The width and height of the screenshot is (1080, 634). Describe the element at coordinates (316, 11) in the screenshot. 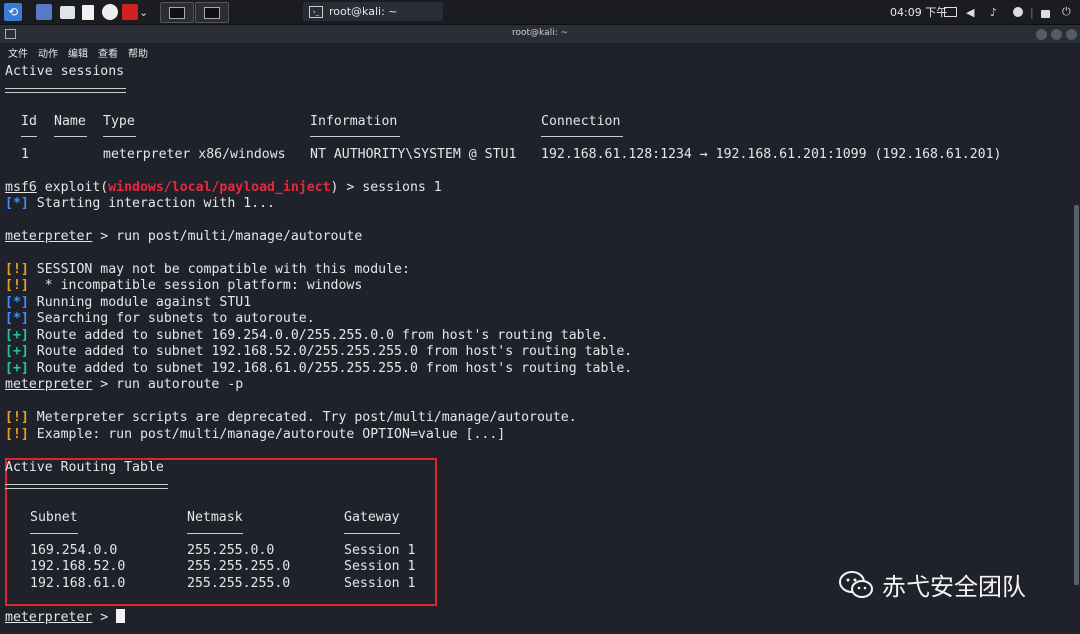

I see `terminal-icon: ›_` at that location.